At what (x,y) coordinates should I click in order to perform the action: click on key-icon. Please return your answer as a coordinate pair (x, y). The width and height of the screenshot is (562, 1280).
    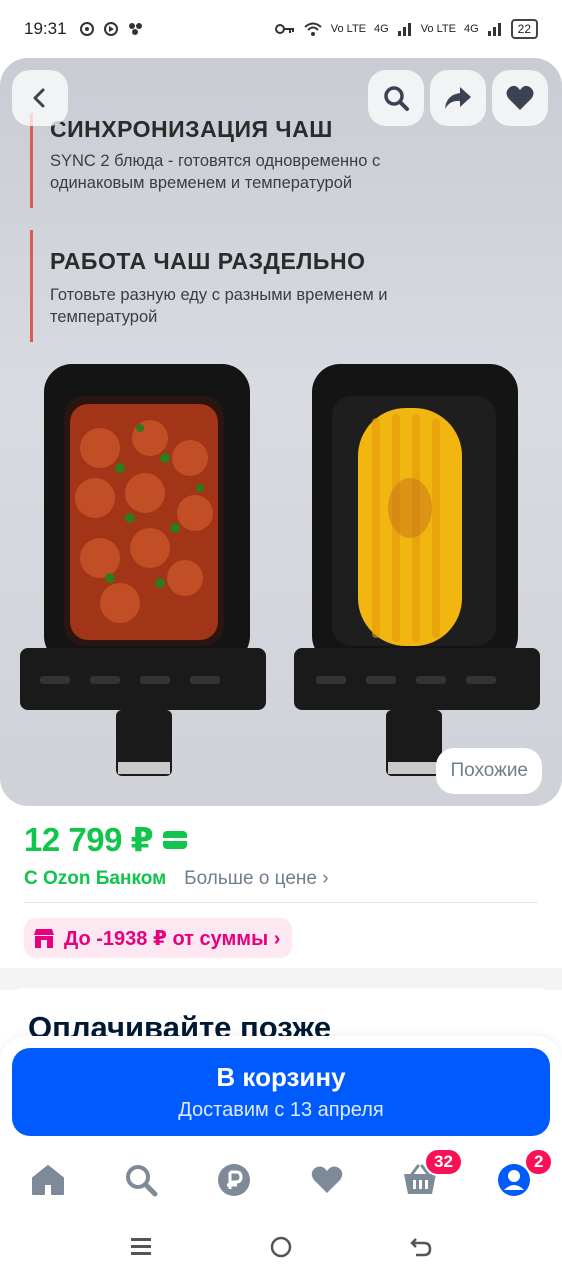
    Looking at the image, I should click on (284, 29).